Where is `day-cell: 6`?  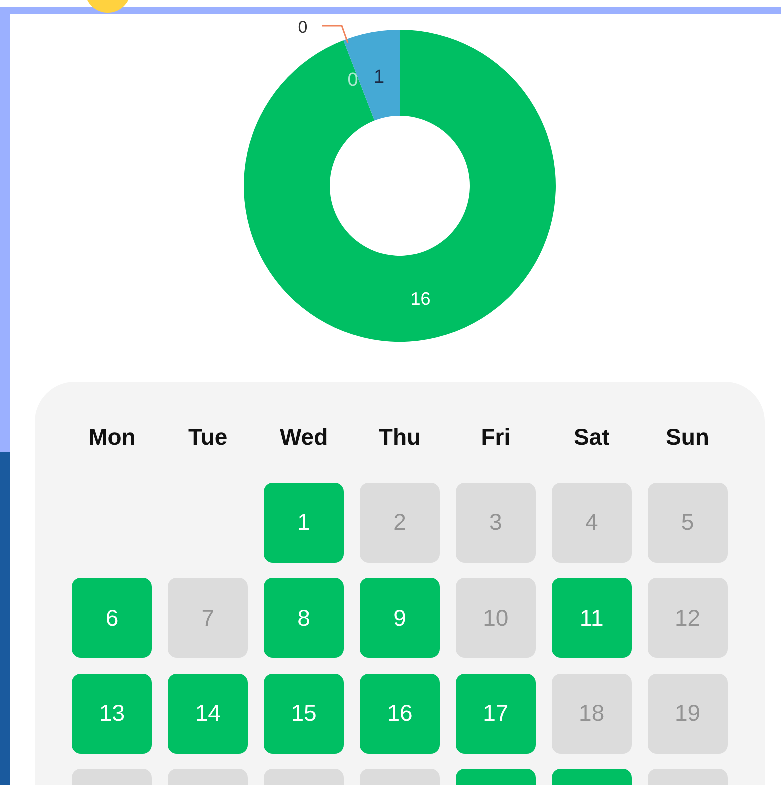 day-cell: 6 is located at coordinates (112, 618).